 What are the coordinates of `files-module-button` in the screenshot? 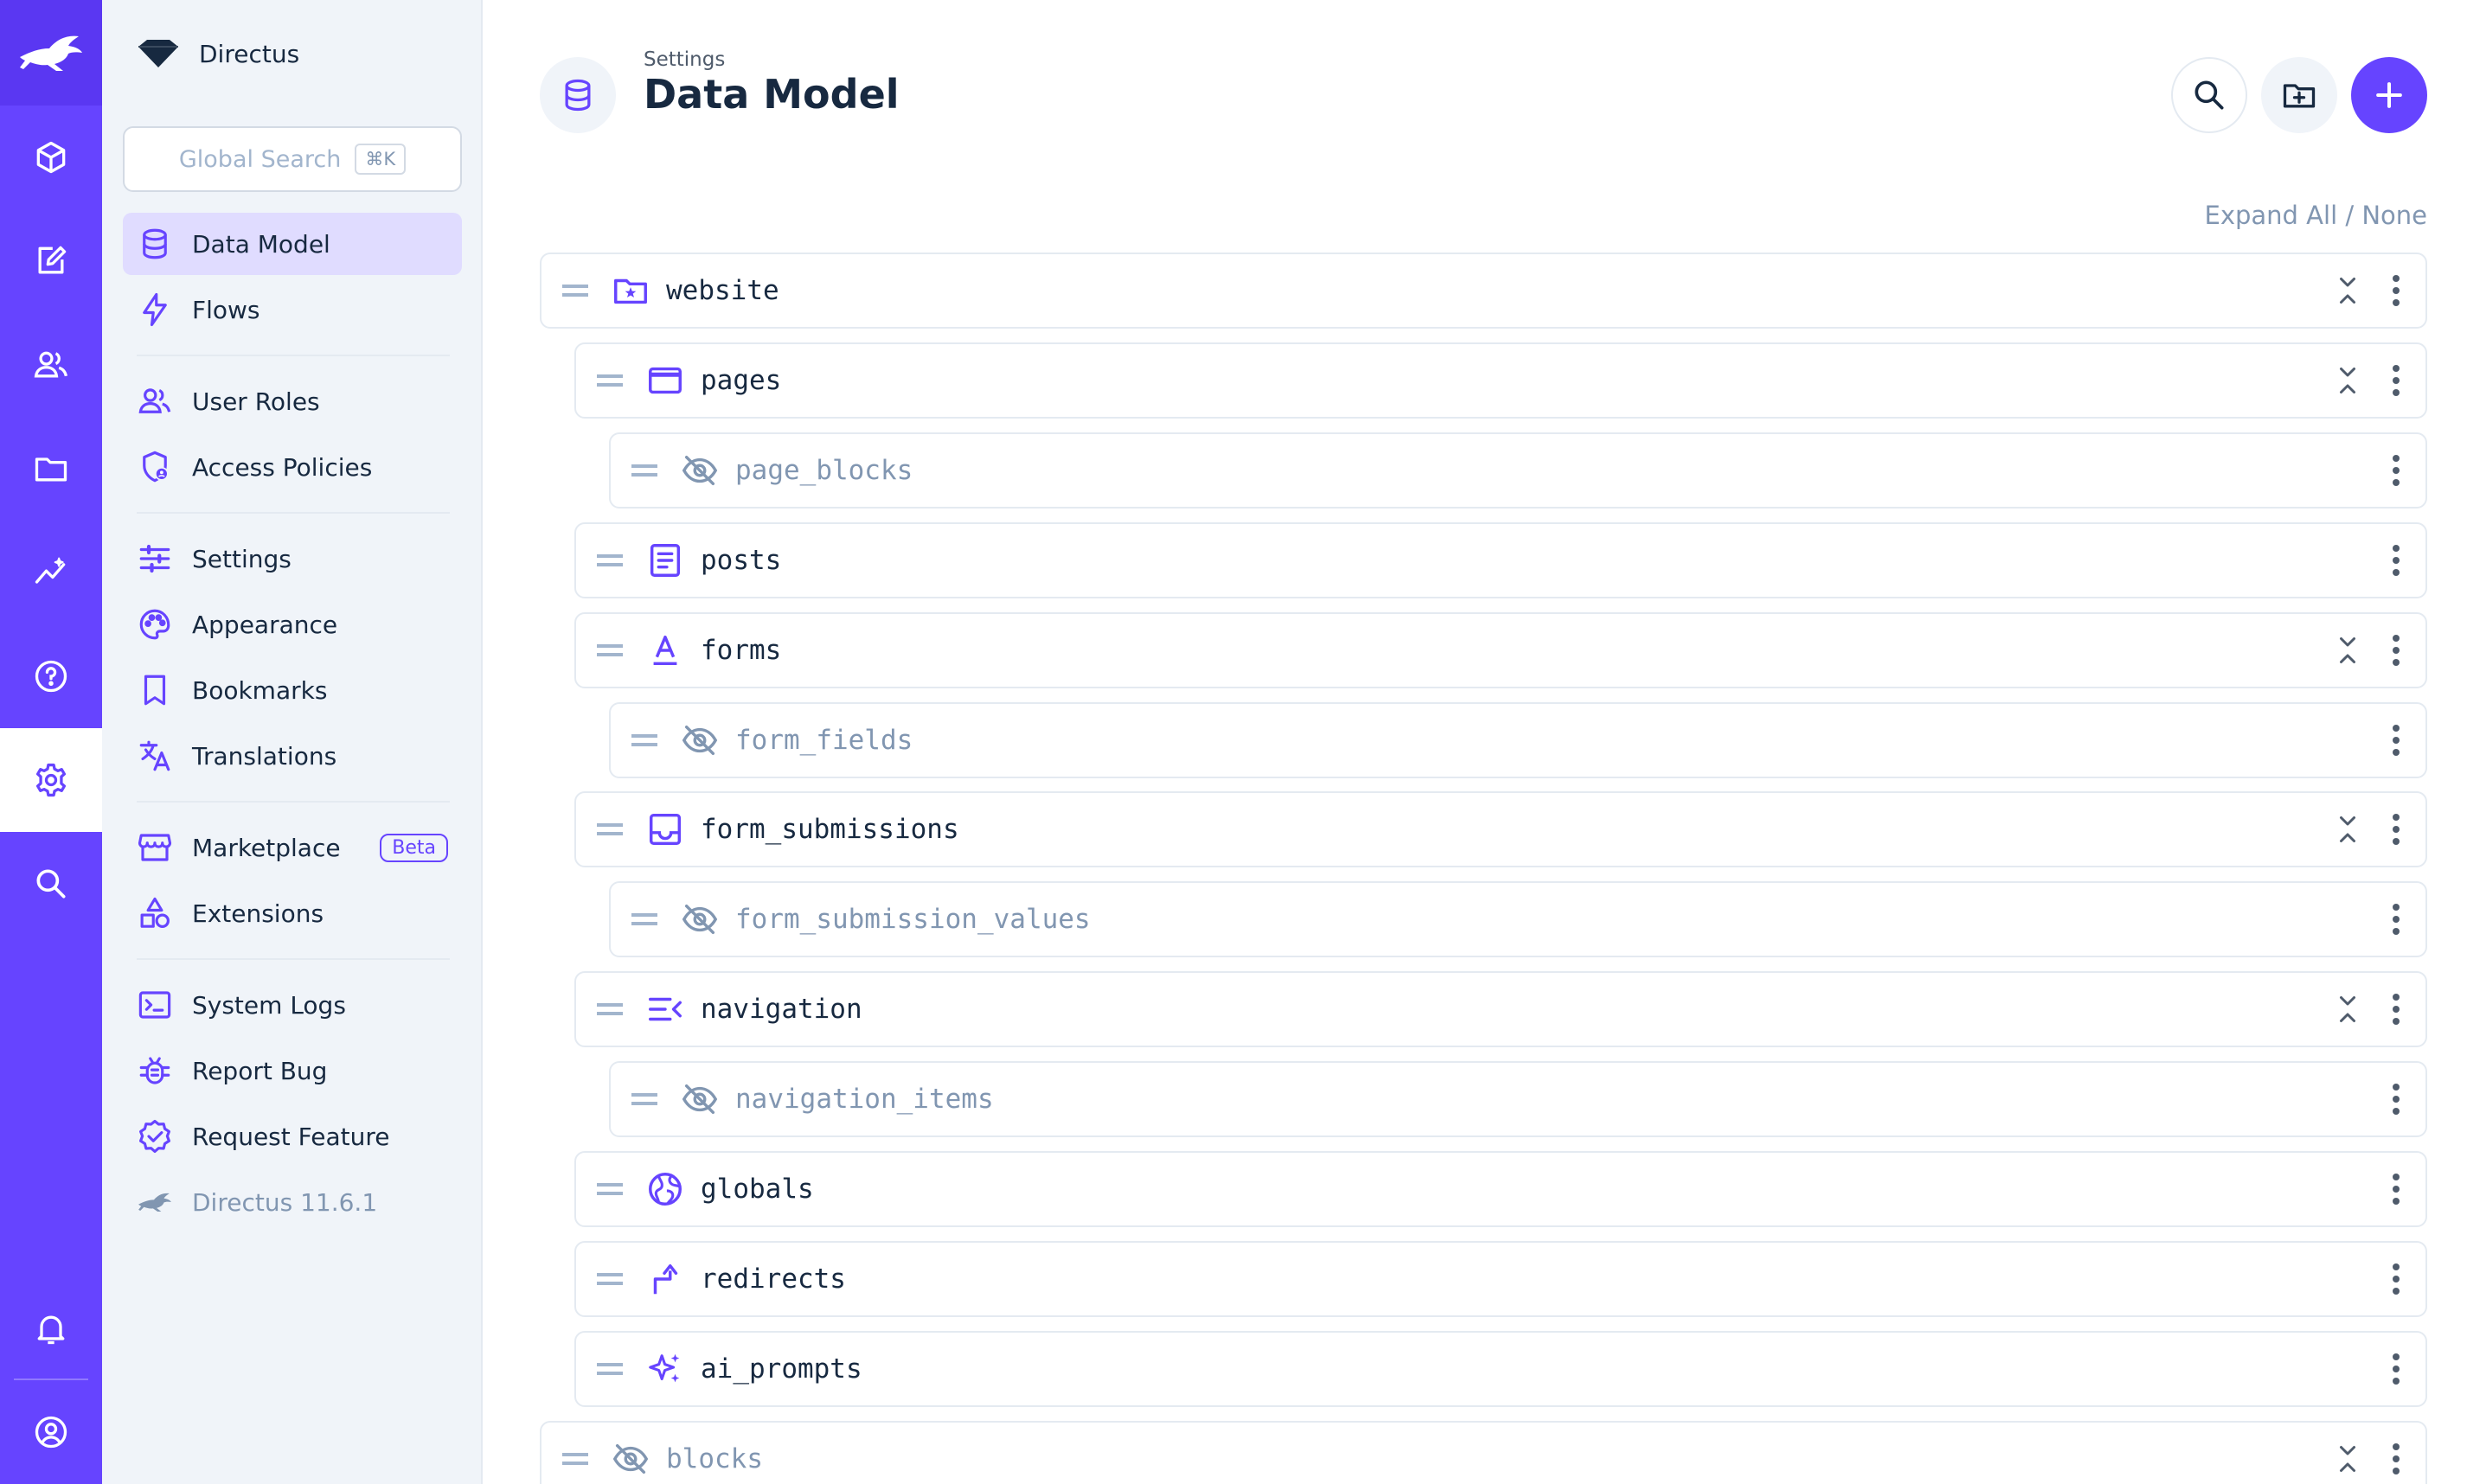 It's located at (51, 469).